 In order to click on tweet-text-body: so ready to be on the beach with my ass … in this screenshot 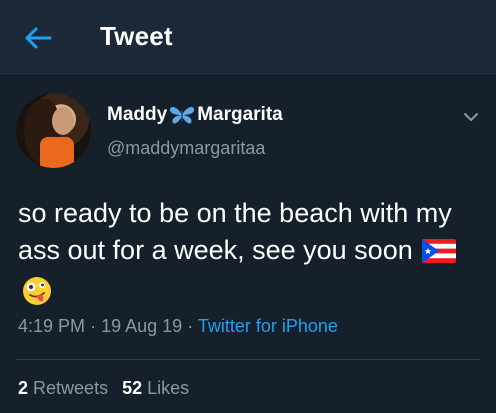, I will do `click(235, 231)`.